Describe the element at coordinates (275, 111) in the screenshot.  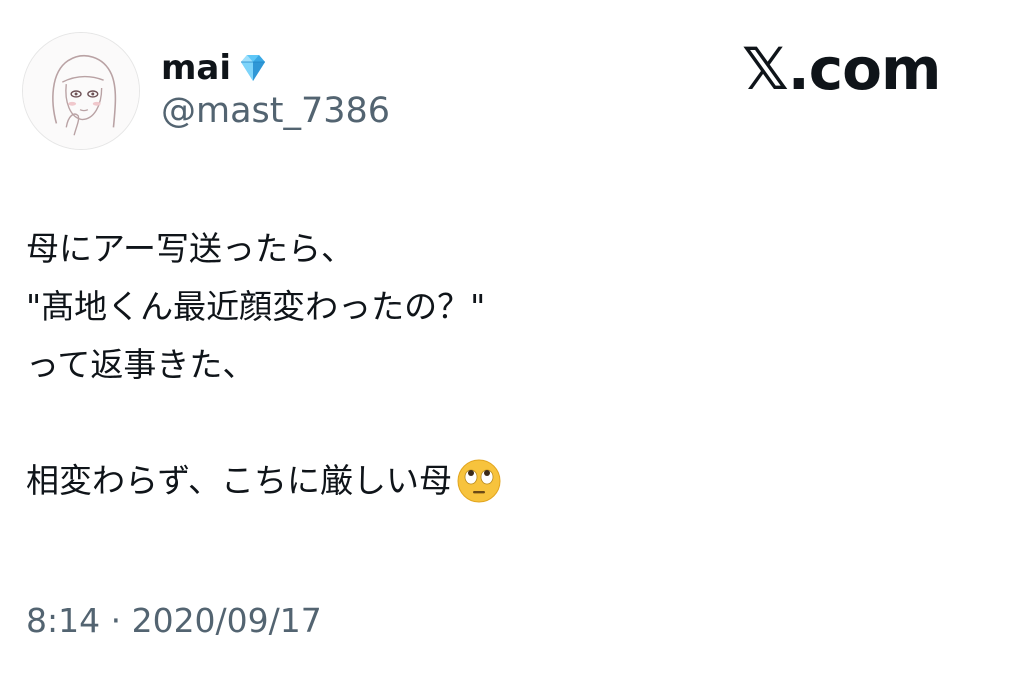
I see `user-handle: @mast_7386` at that location.